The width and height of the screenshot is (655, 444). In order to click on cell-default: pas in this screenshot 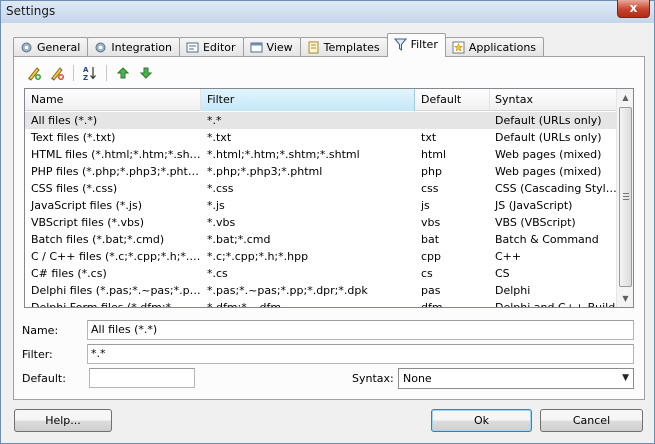, I will do `click(431, 290)`.